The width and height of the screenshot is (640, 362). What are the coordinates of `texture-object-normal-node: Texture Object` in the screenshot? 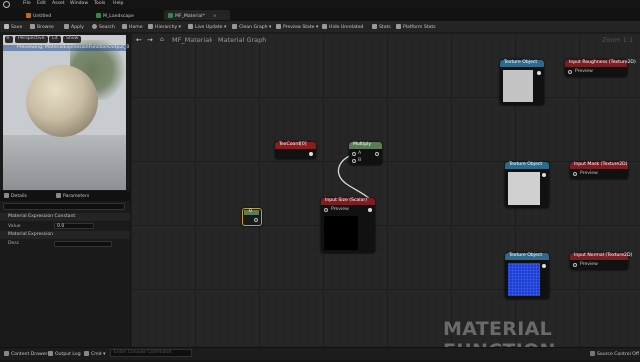 It's located at (527, 276).